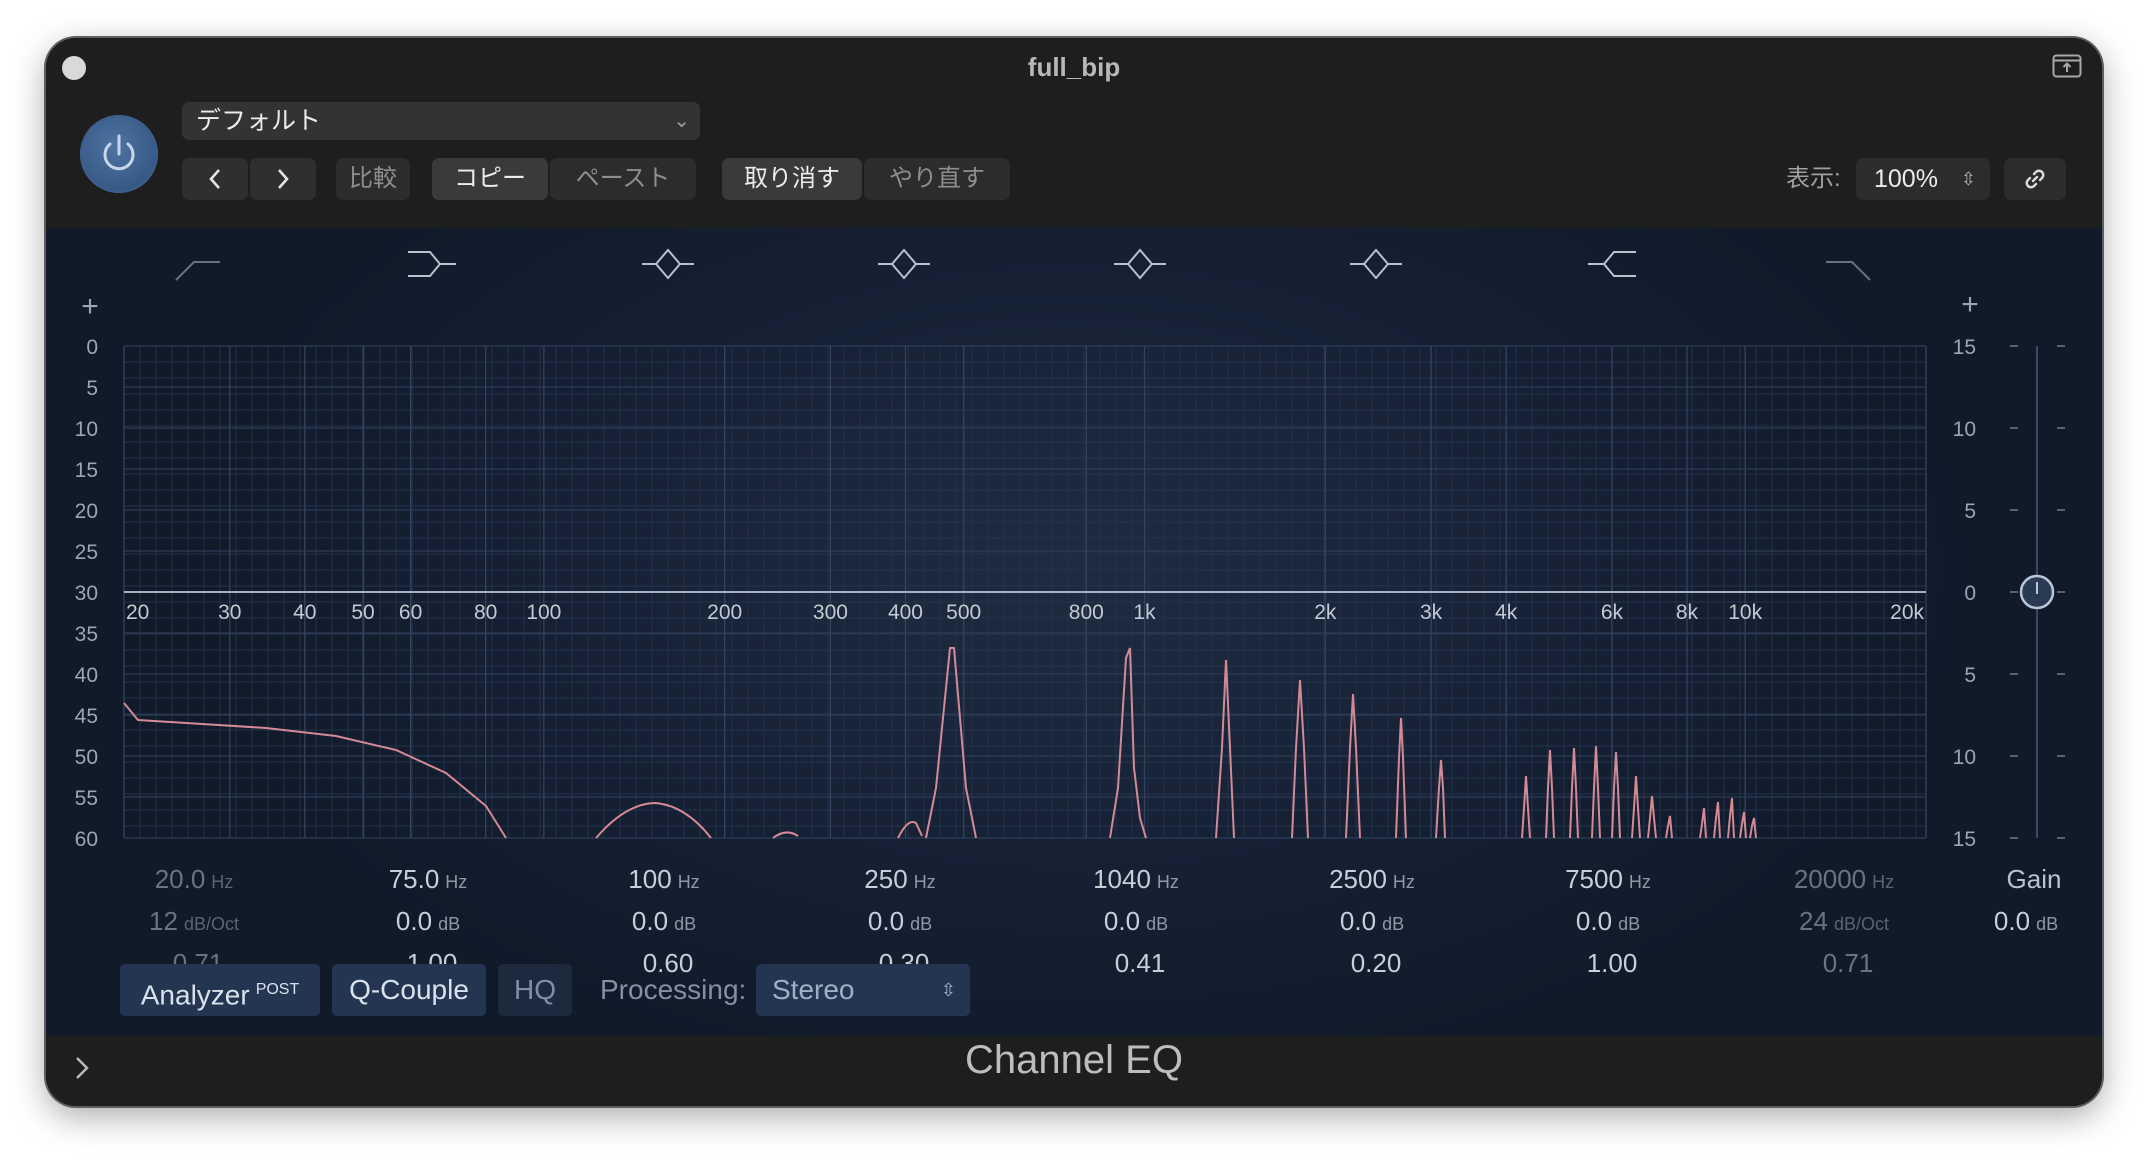 The image size is (2148, 1162). Describe the element at coordinates (259, 121) in the screenshot. I see `preset-value: デフォルト` at that location.